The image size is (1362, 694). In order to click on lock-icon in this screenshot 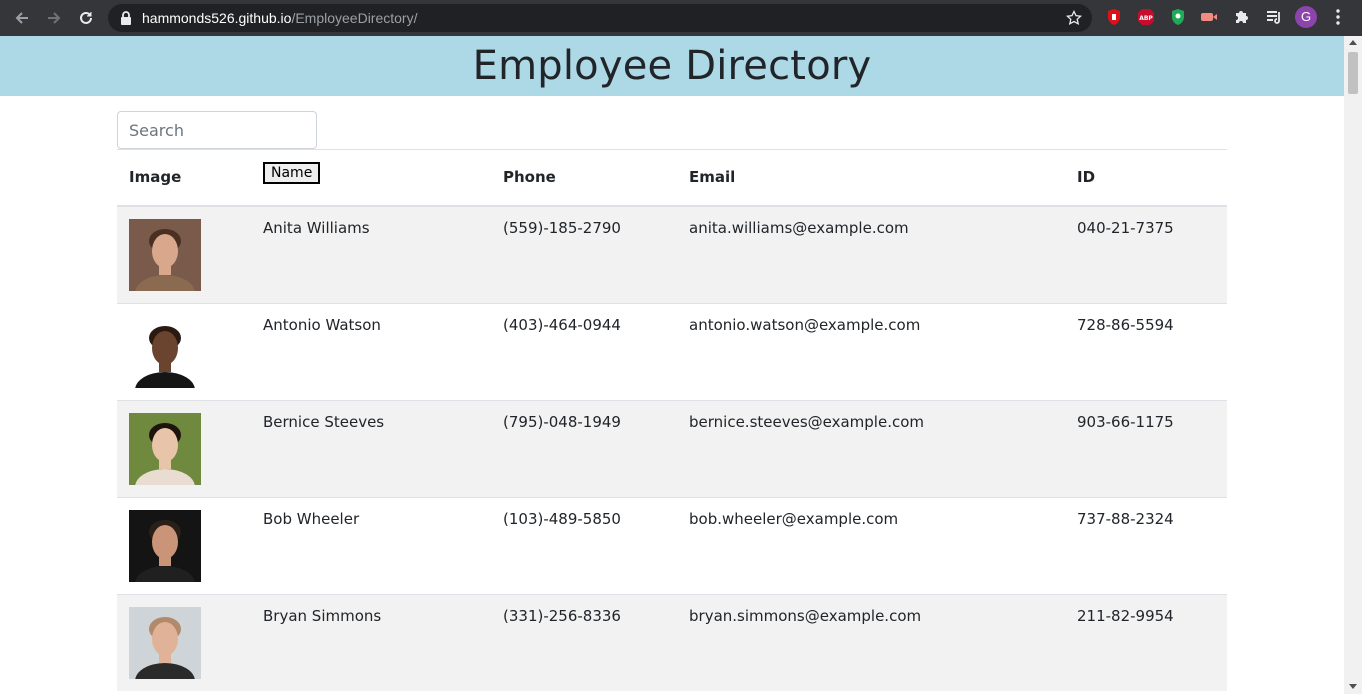, I will do `click(126, 20)`.